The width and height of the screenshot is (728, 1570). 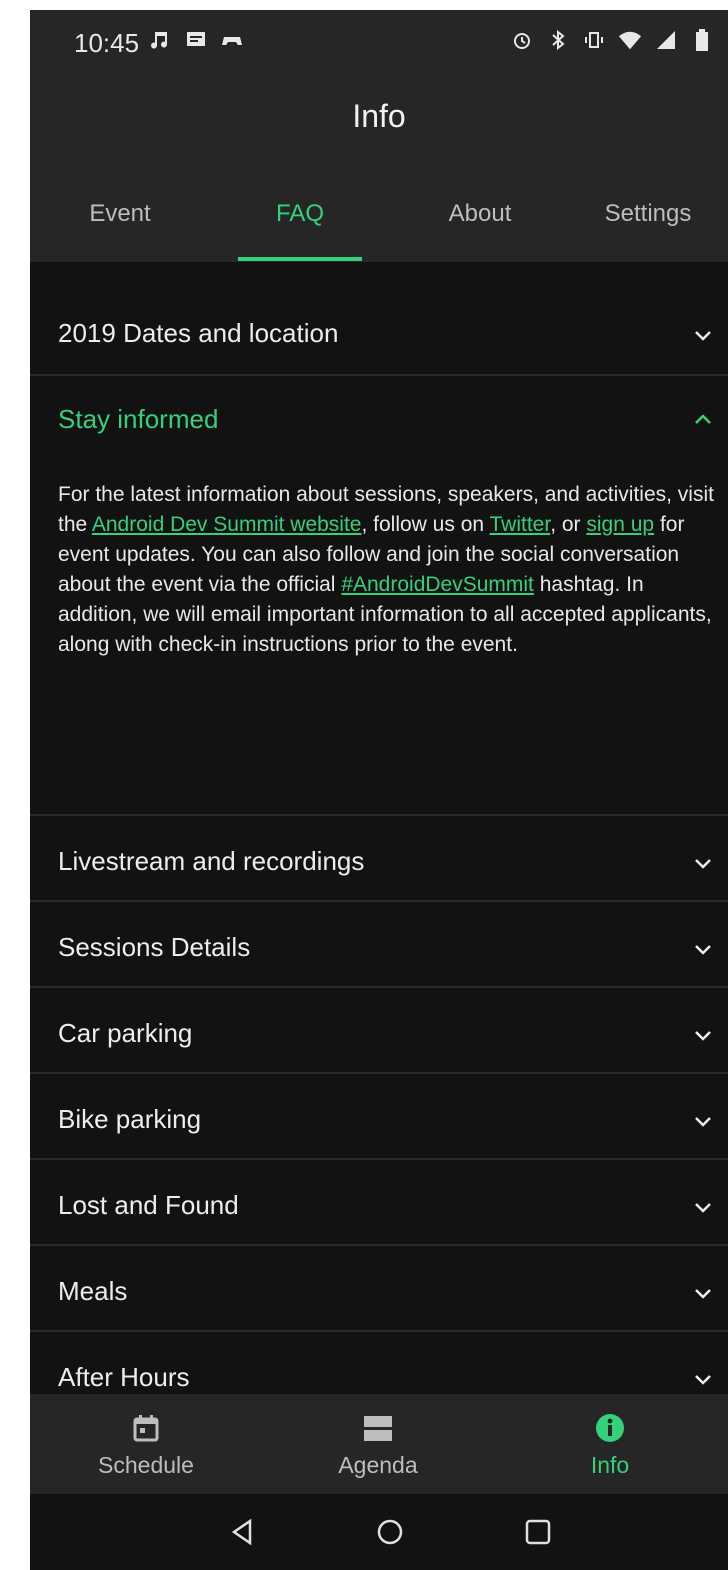 I want to click on tab-about: About, so click(x=480, y=214).